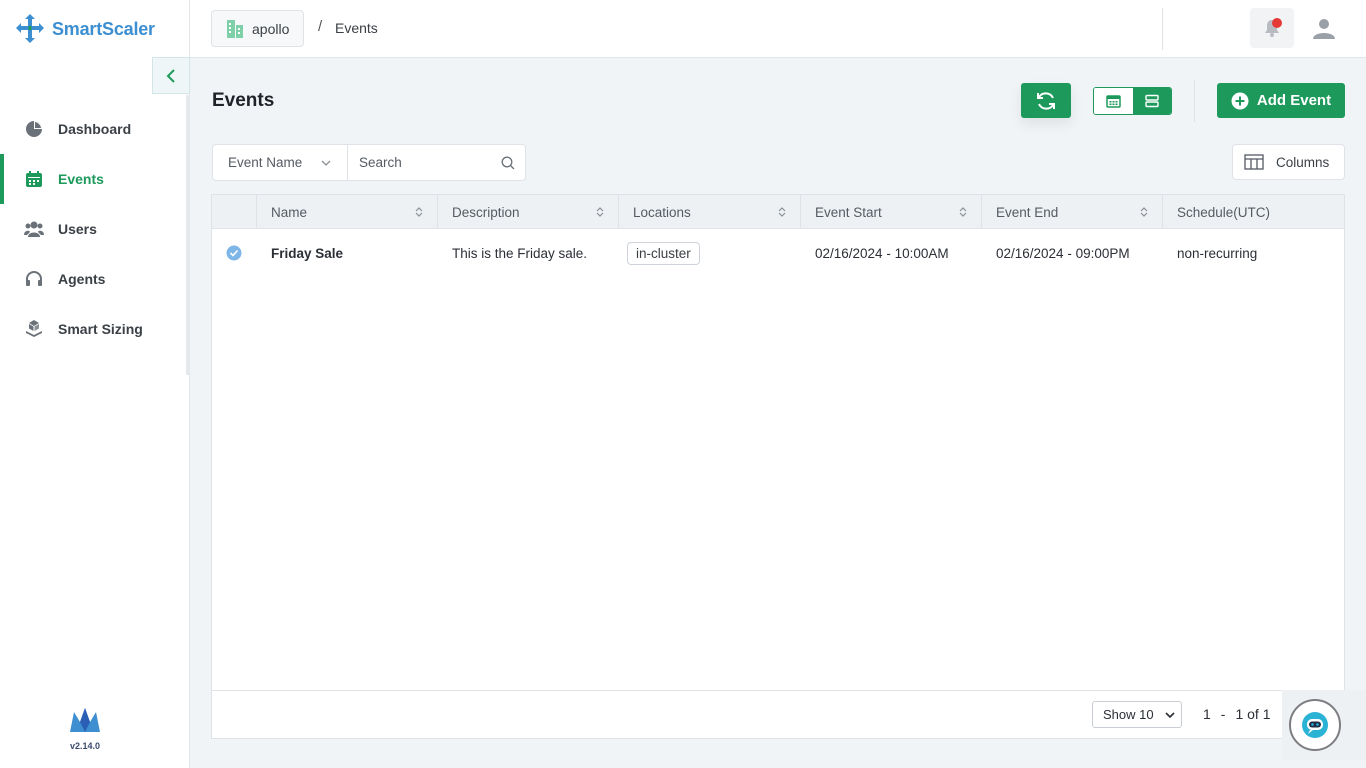  I want to click on sidebar-item-users: Users, so click(95, 229).